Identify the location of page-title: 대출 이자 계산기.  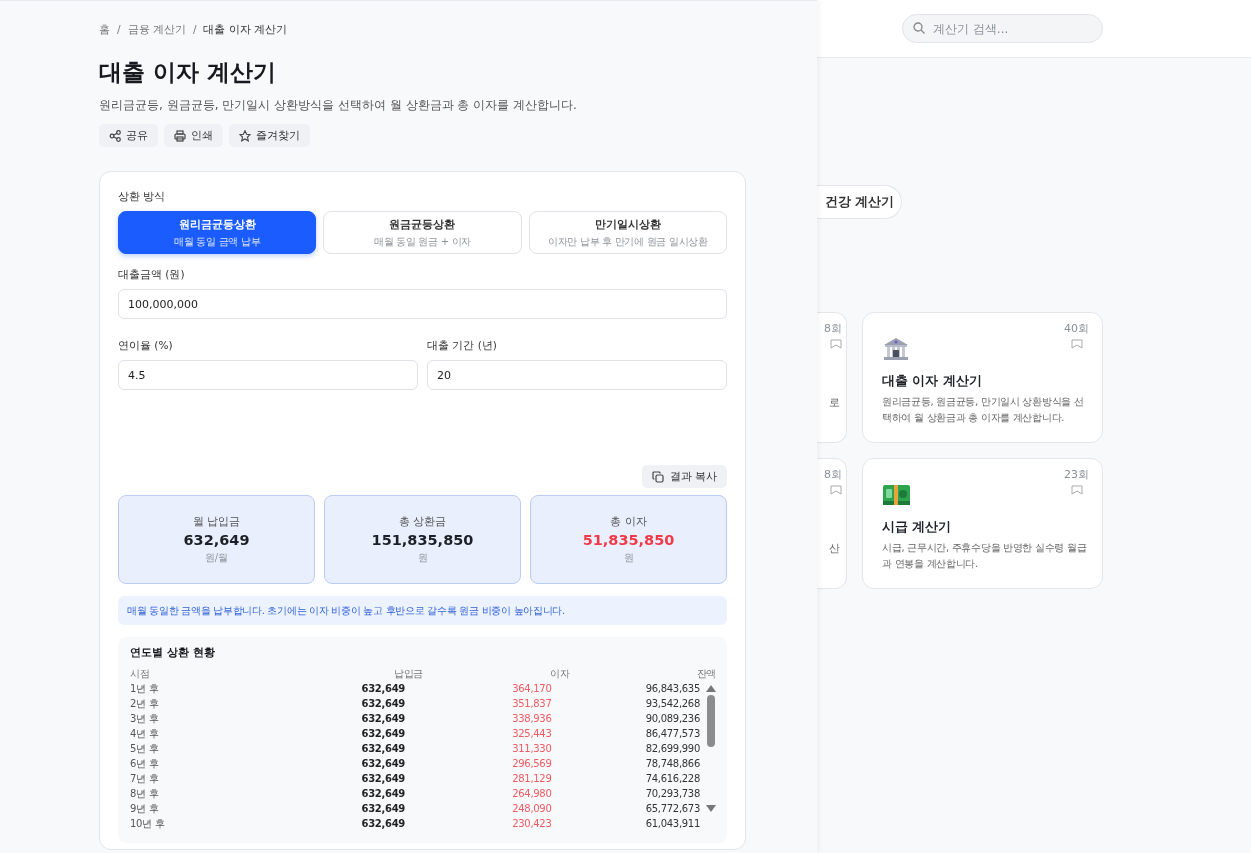
(188, 72).